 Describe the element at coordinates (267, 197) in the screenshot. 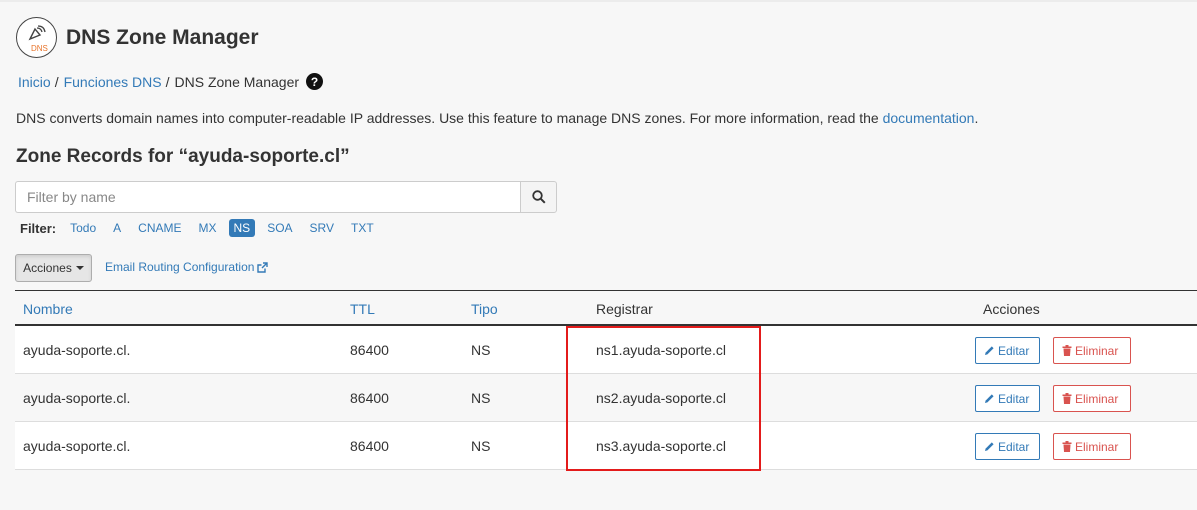

I see `filter-by-name-input` at that location.